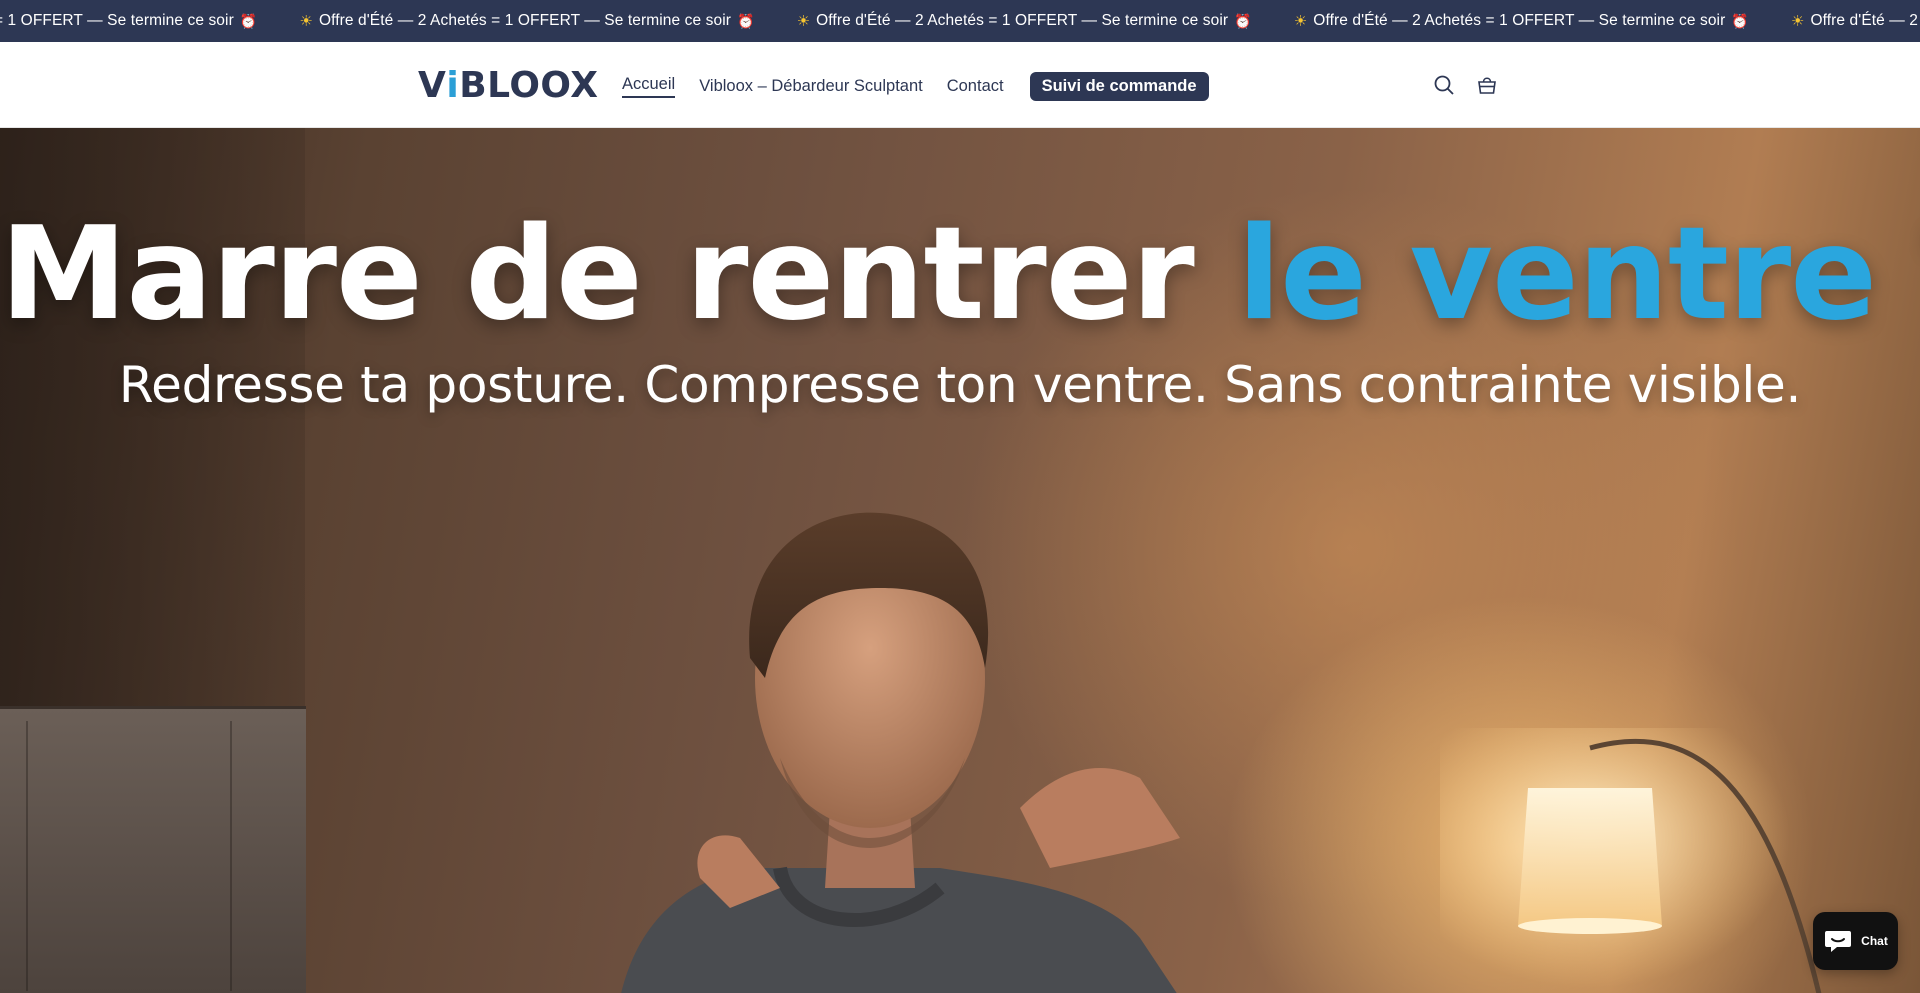  Describe the element at coordinates (1631, 860) in the screenshot. I see `lamp-illustration` at that location.